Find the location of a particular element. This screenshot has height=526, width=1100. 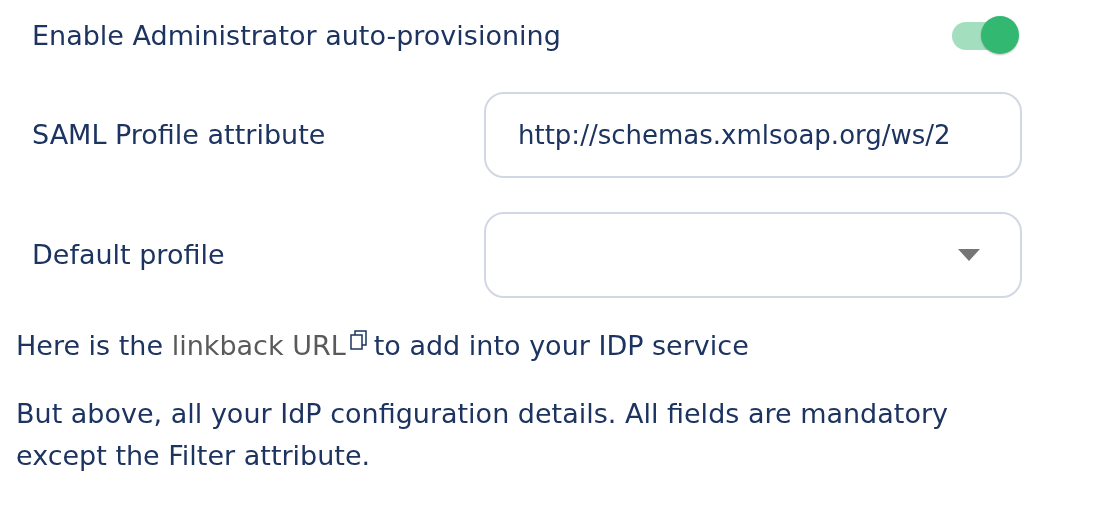

text-field: http://schemas.xmlsoap.org/ws/2 is located at coordinates (753, 135).